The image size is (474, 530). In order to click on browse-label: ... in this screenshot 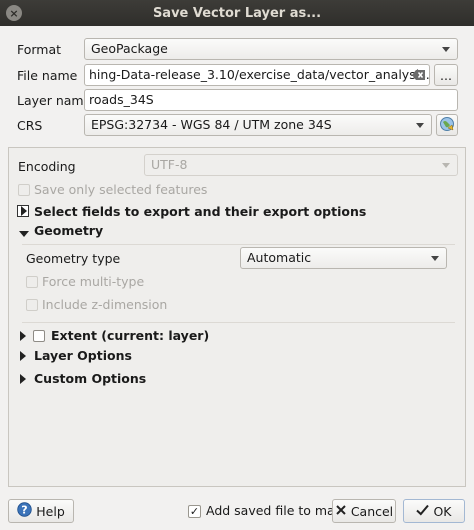, I will do `click(446, 75)`.